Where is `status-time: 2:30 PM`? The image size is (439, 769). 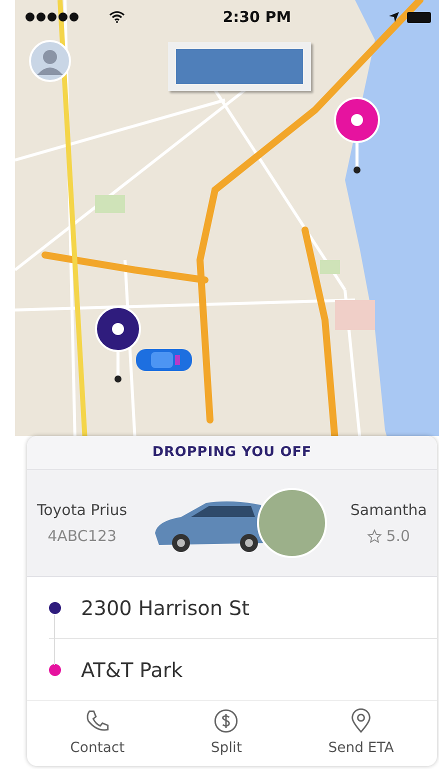 status-time: 2:30 PM is located at coordinates (257, 17).